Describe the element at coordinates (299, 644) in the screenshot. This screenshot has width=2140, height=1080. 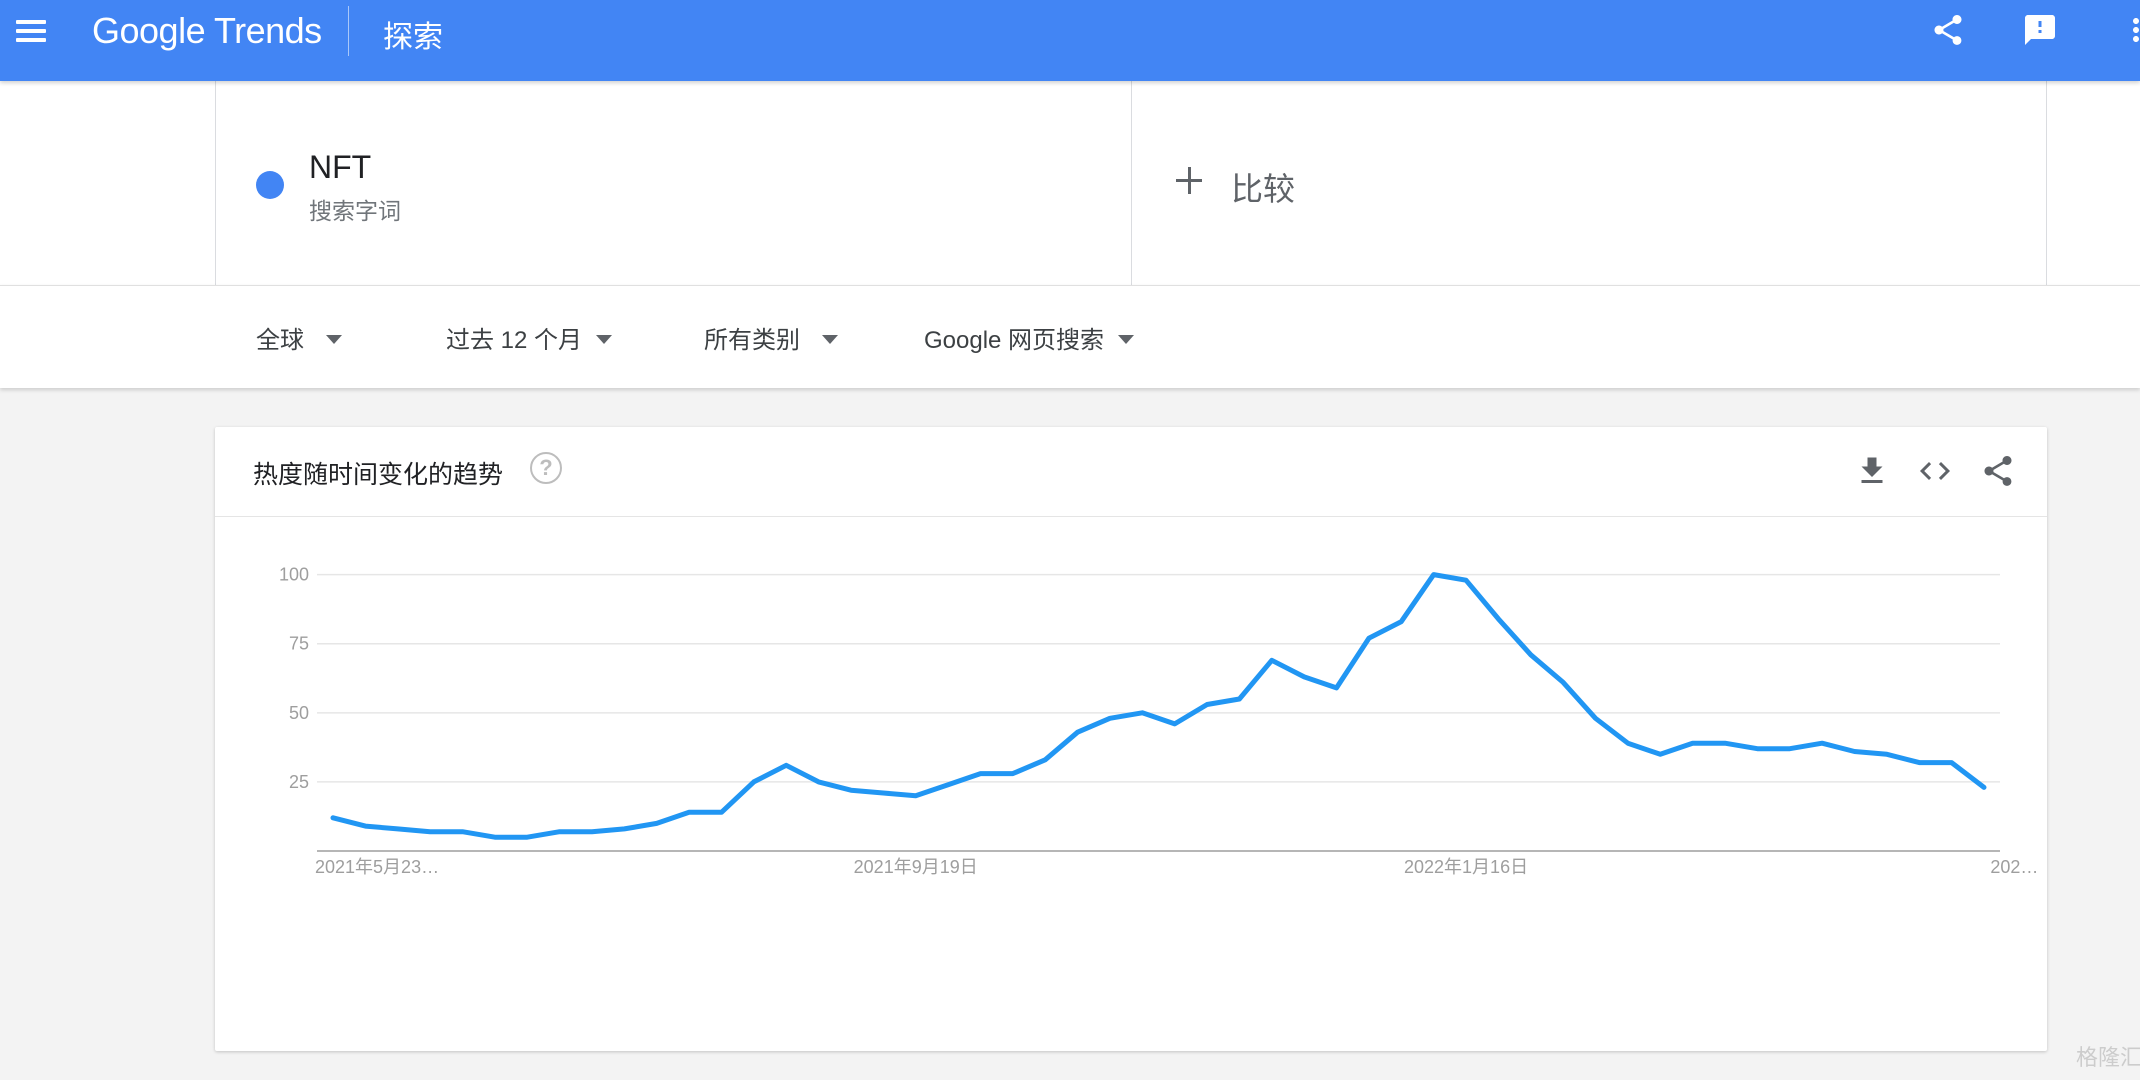
I see `y-tick-label: 75` at that location.